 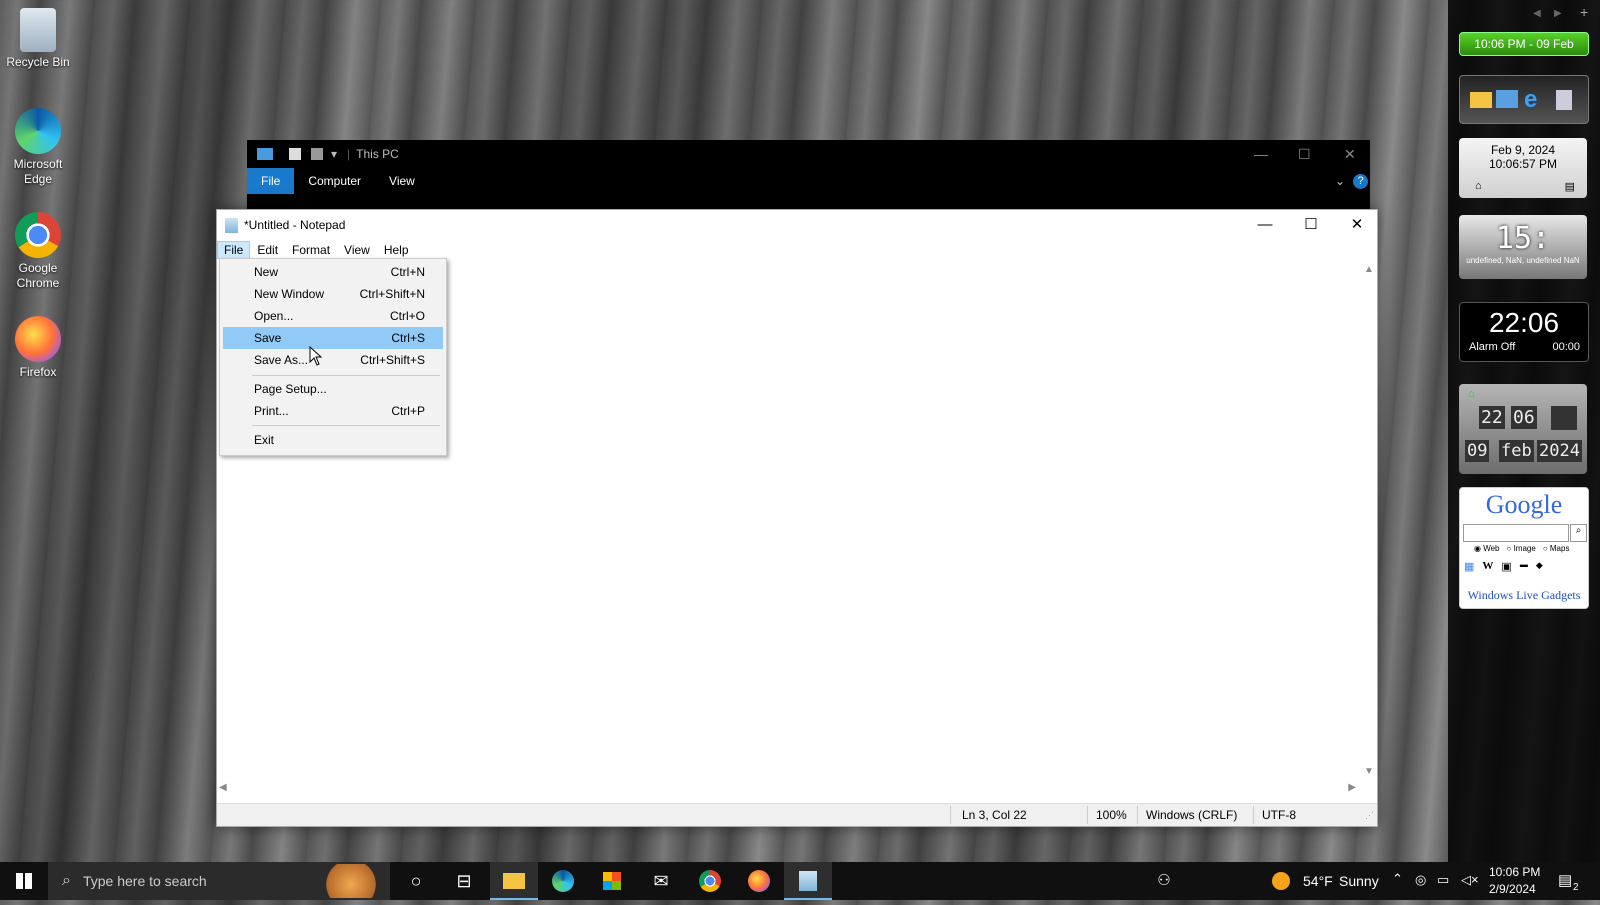 I want to click on alarm-clock-gadget: 22:06 Alarm Off 00:00, so click(x=1524, y=332).